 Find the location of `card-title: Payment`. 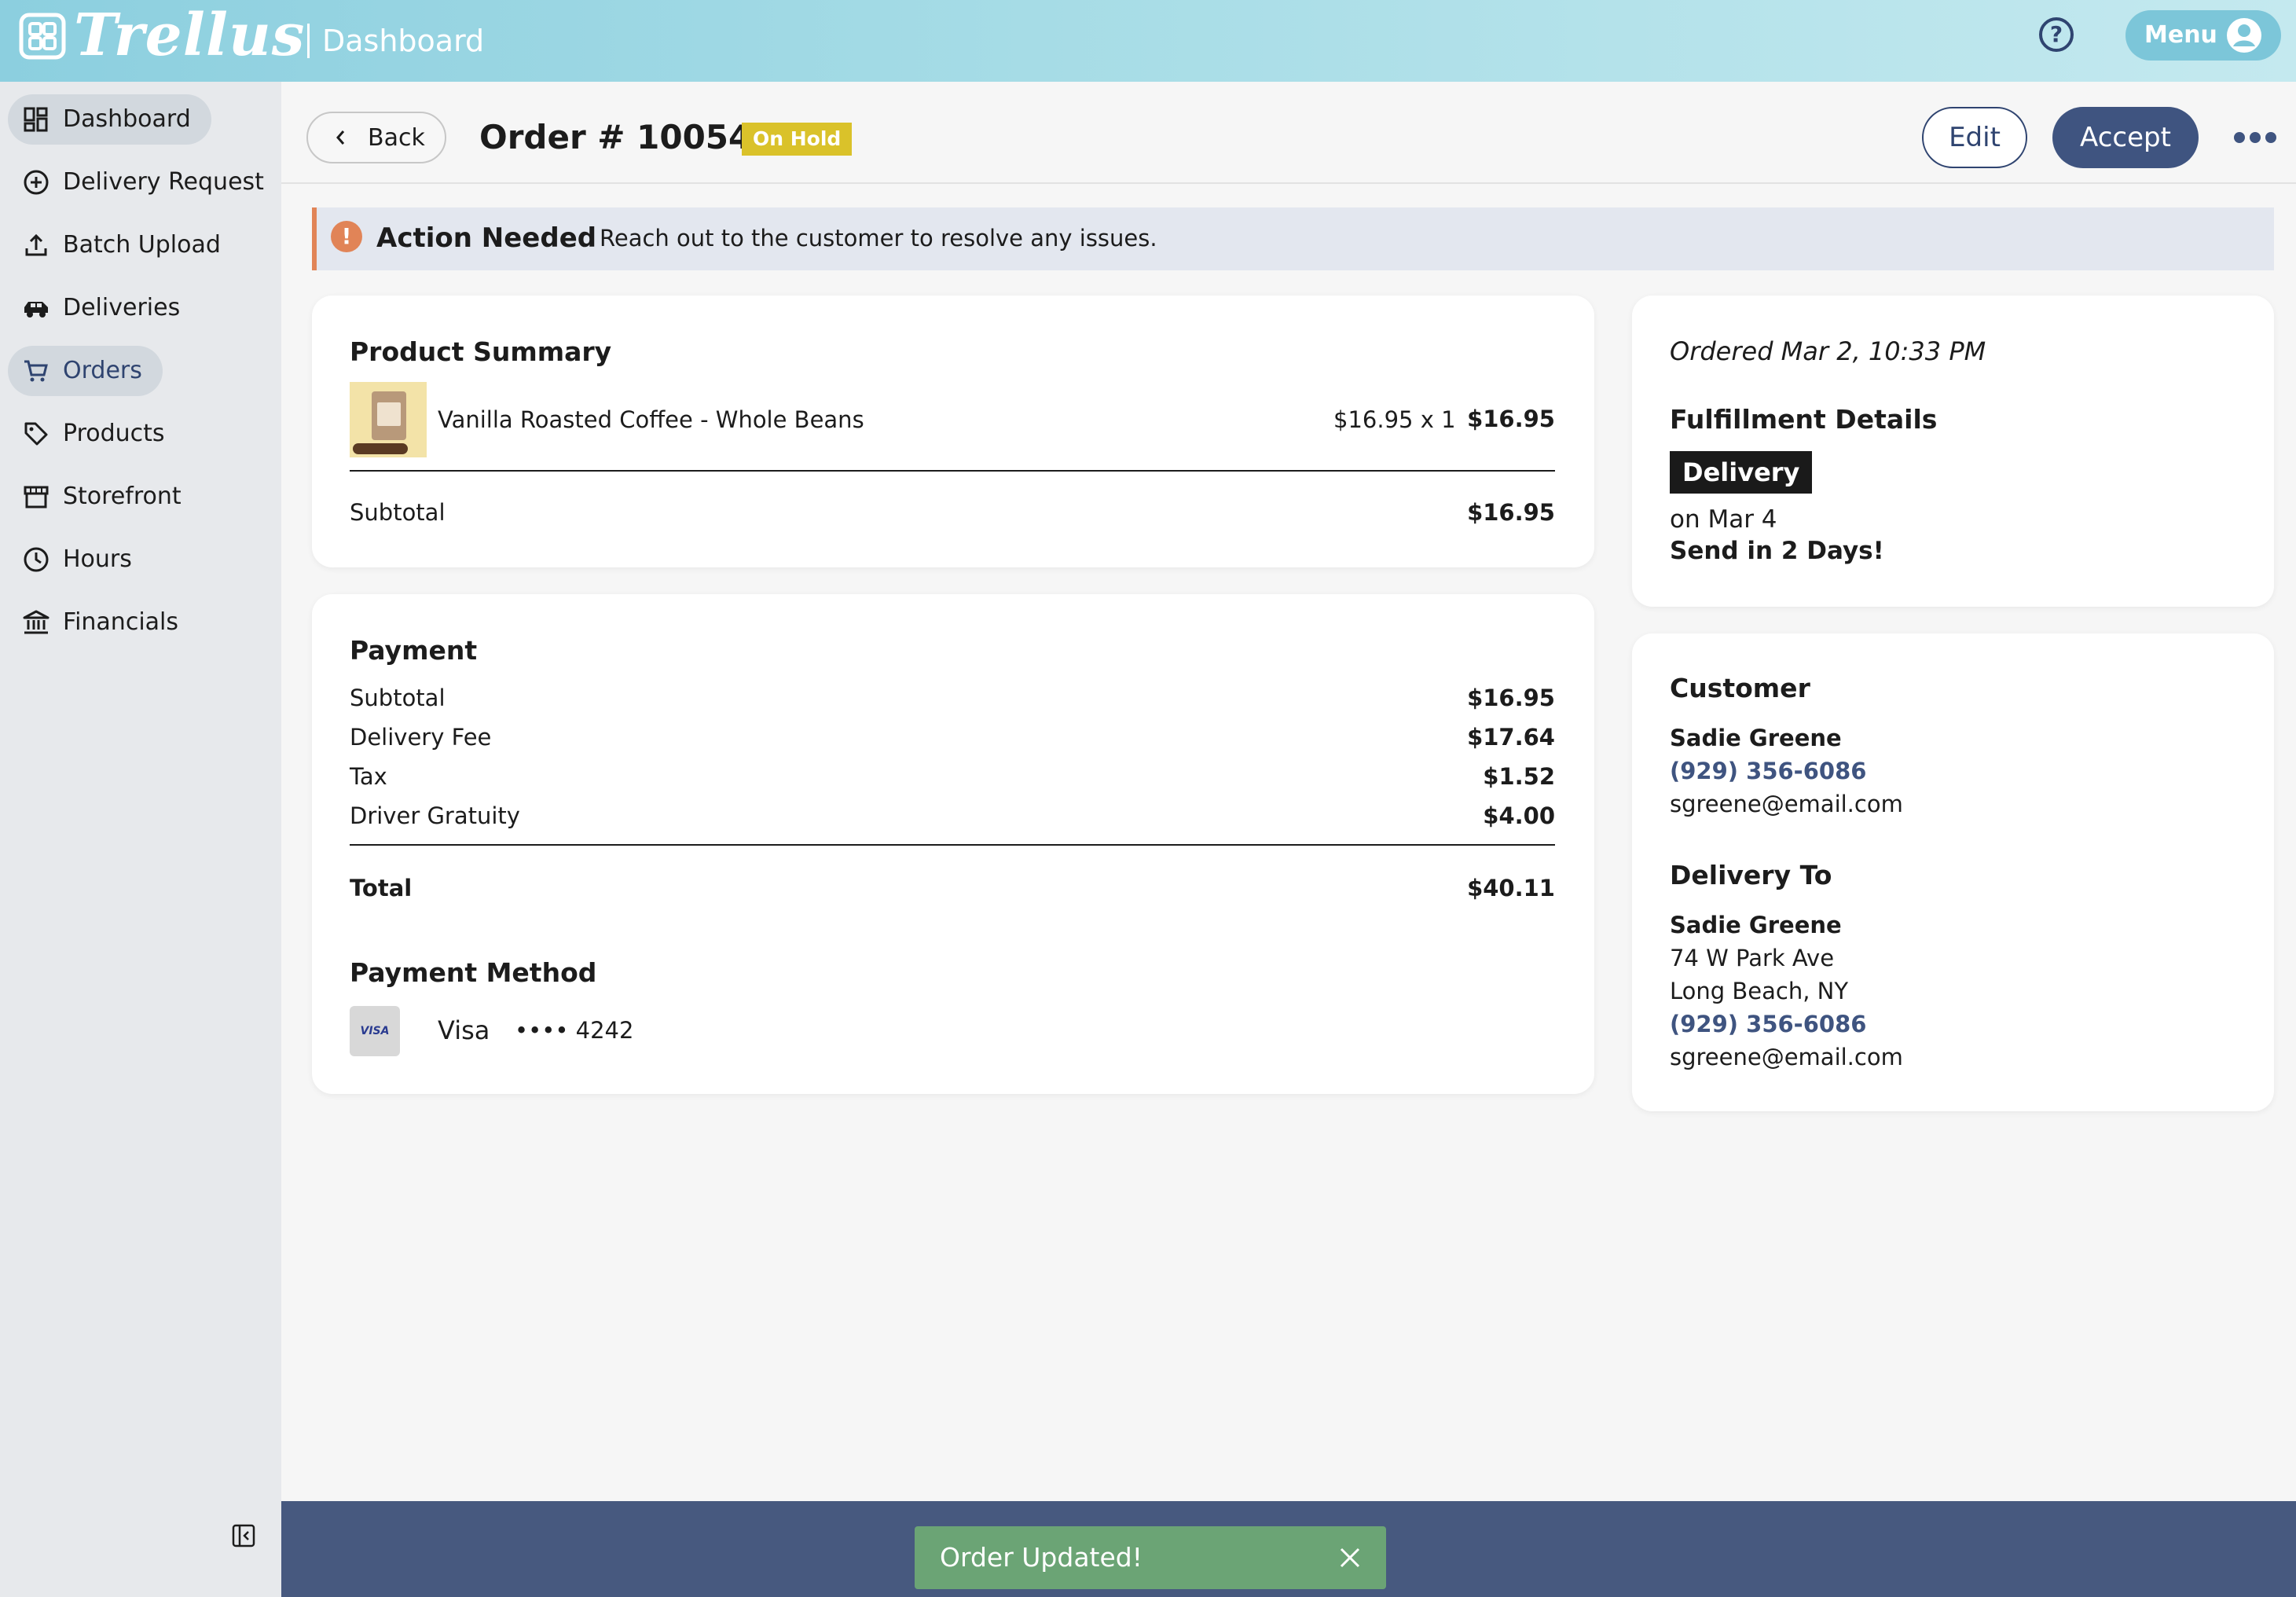

card-title: Payment is located at coordinates (414, 650).